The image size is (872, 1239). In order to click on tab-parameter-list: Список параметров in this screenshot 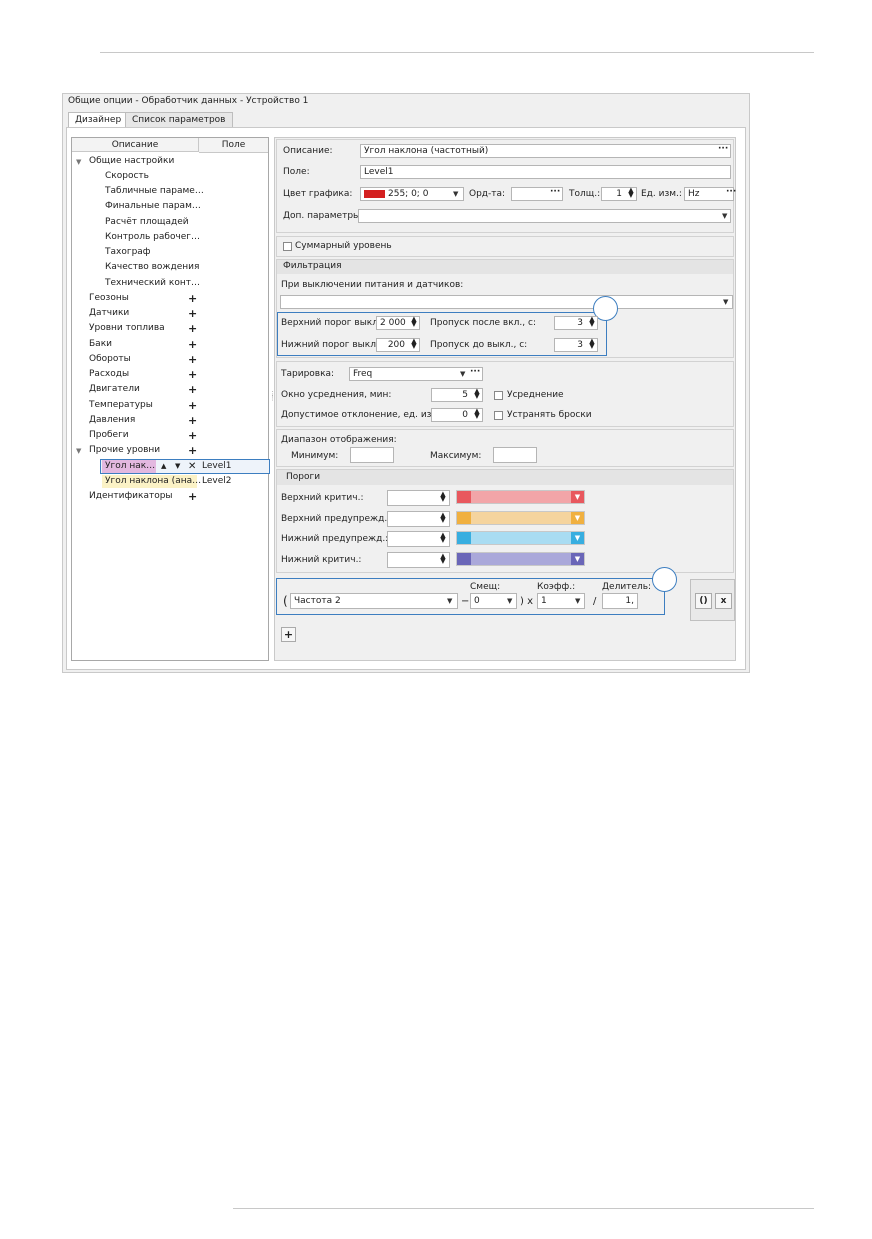, I will do `click(179, 119)`.